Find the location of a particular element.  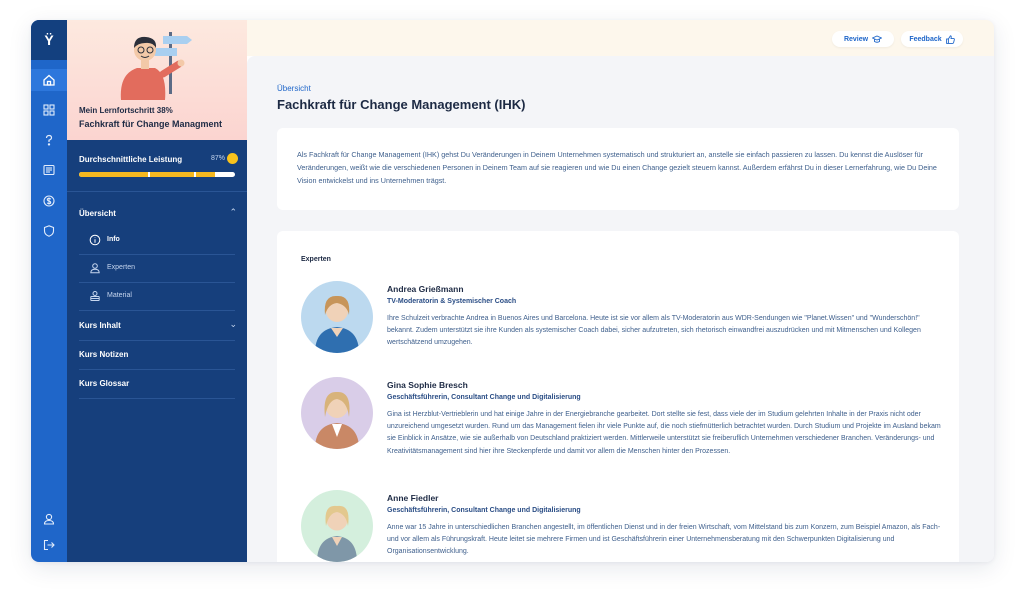

top-bar: Review Feedback is located at coordinates (620, 38).